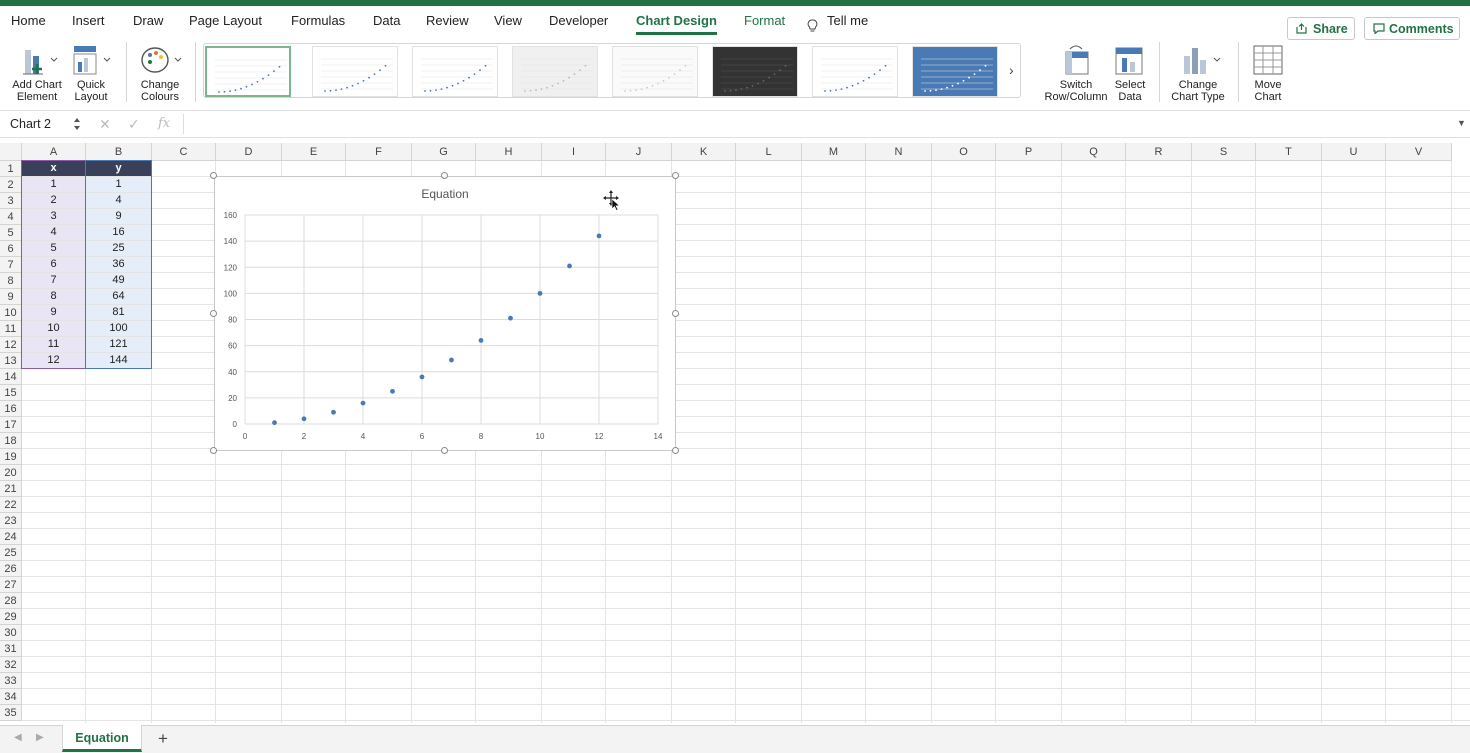  Describe the element at coordinates (447, 20) in the screenshot. I see `tab-review: Review` at that location.